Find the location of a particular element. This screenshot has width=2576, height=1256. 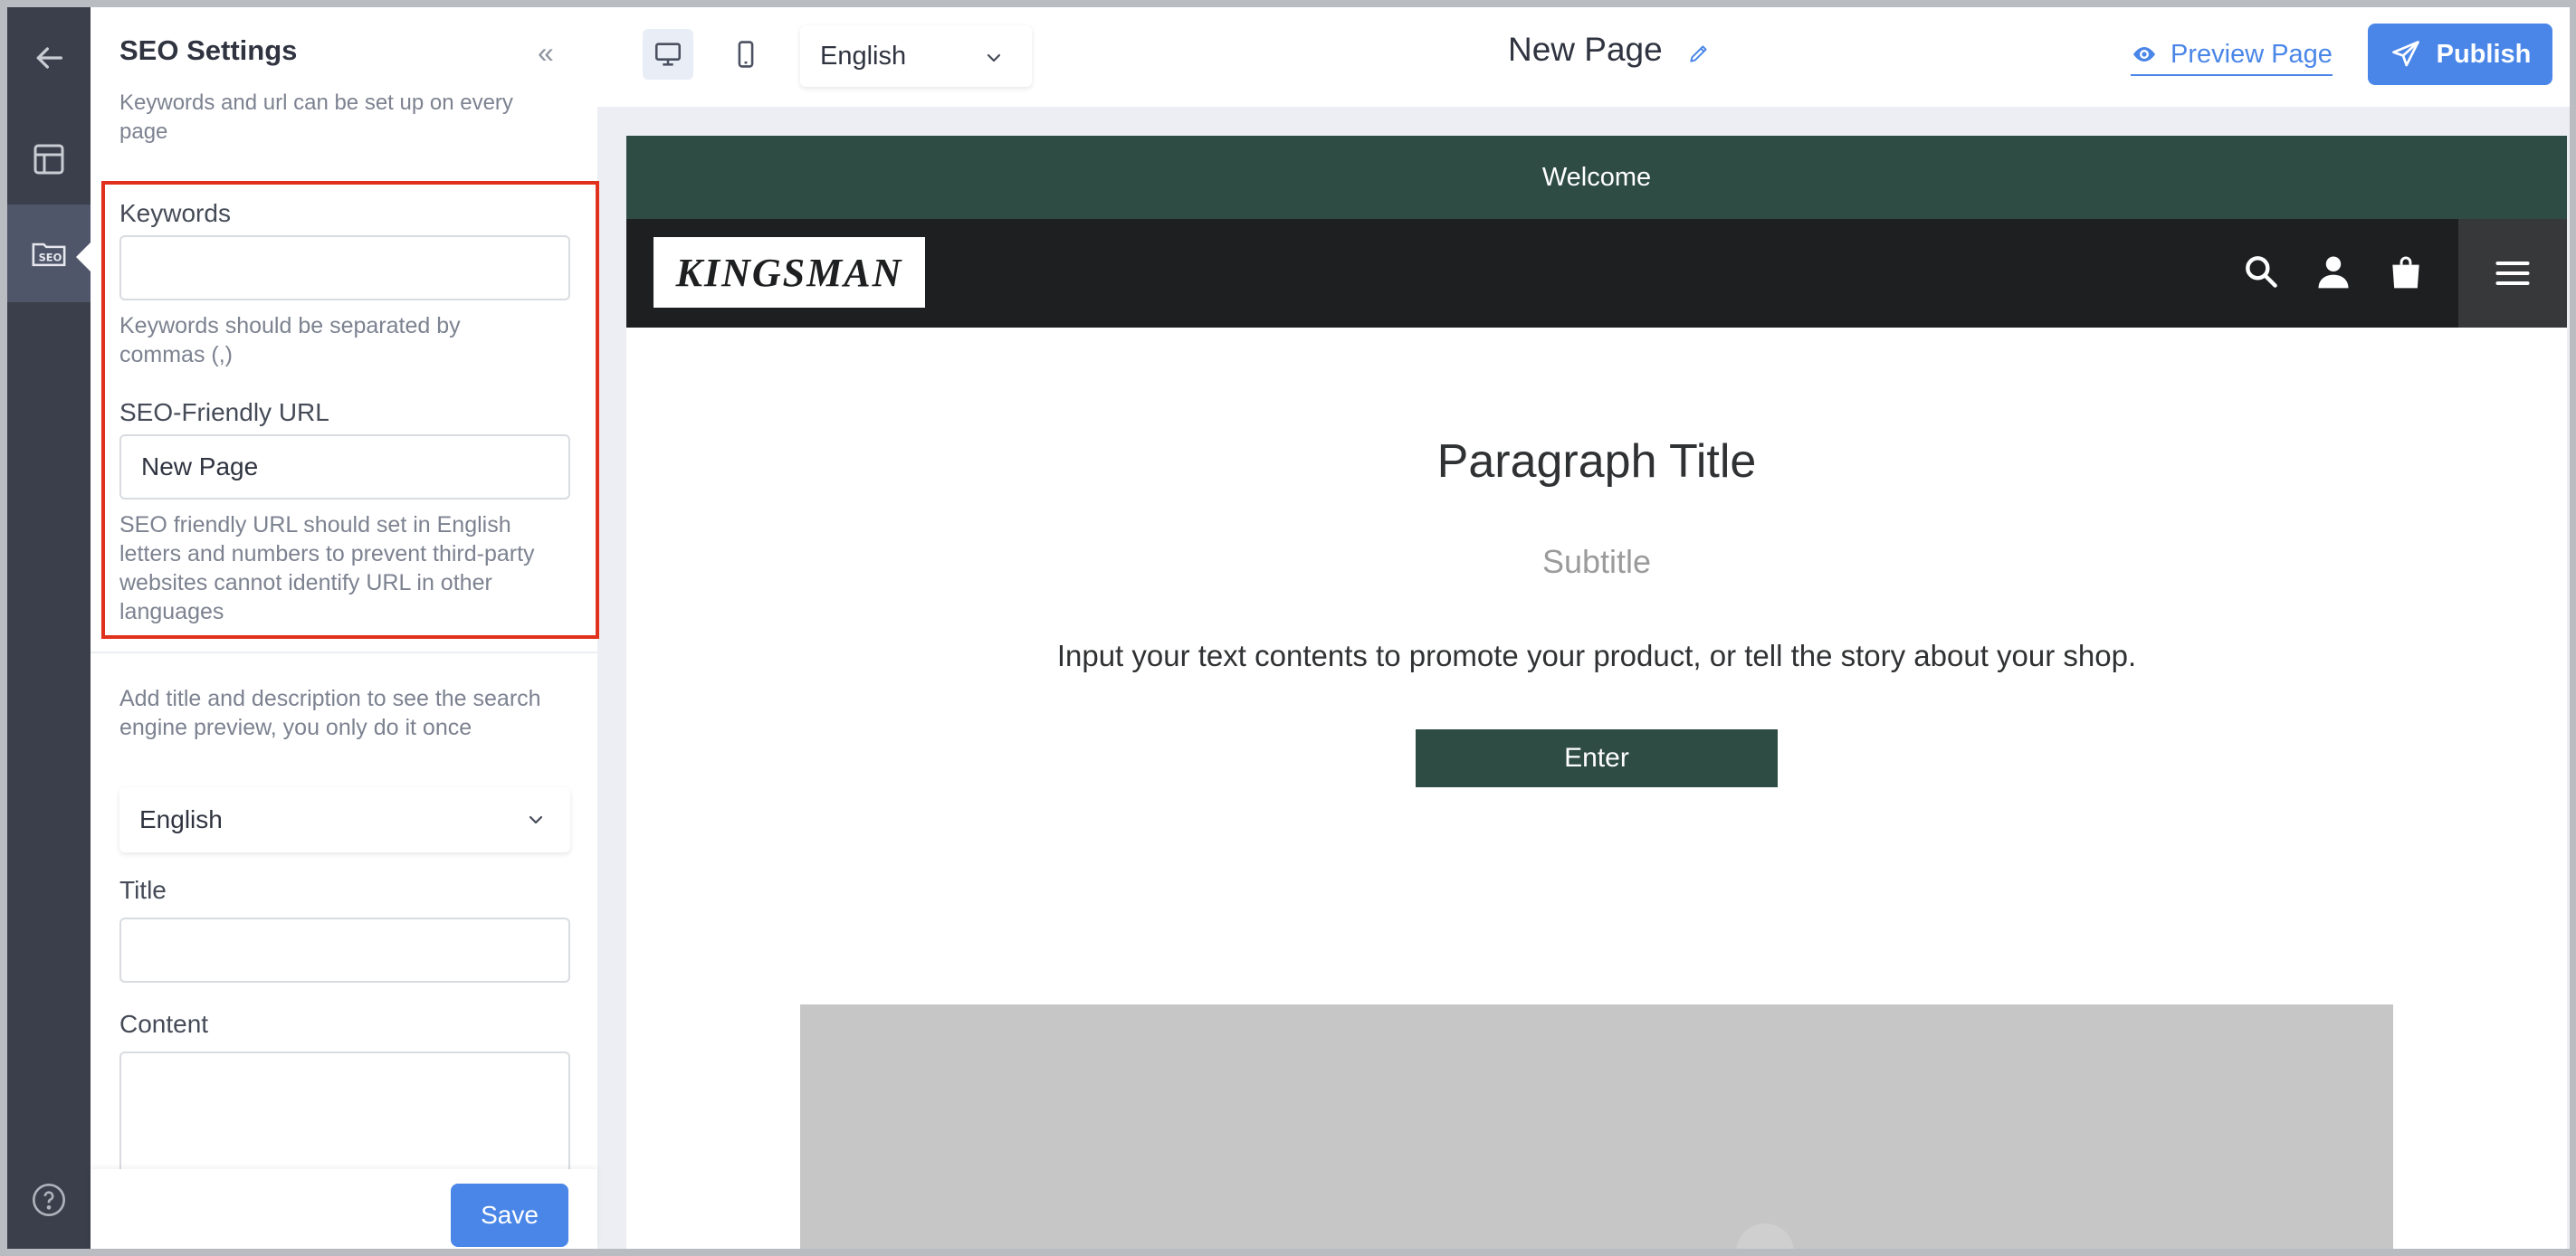

keywords-label: Keywords is located at coordinates (175, 213).